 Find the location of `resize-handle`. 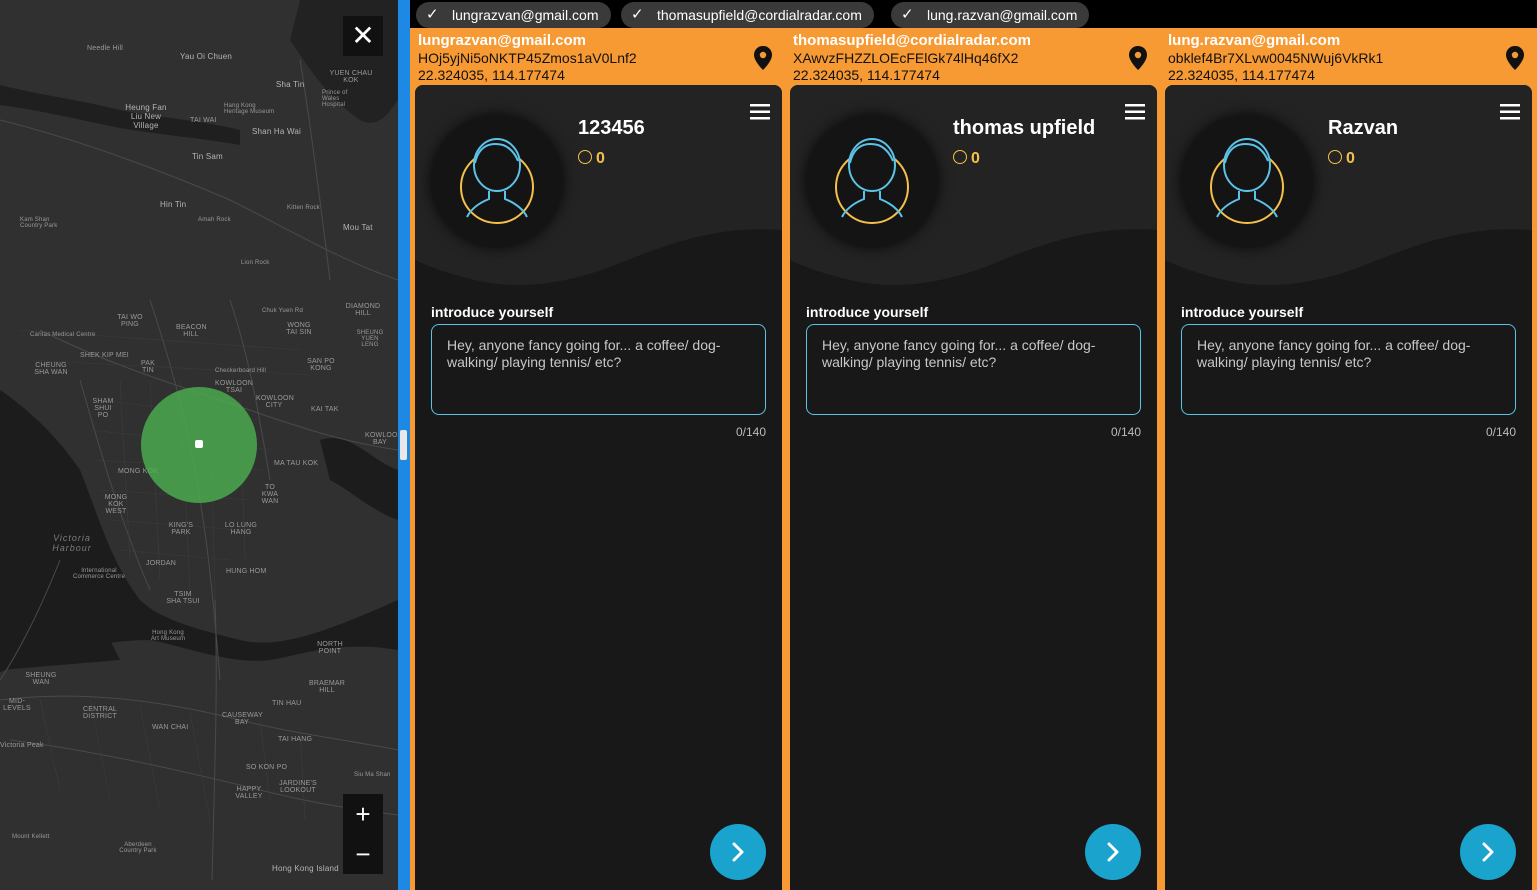

resize-handle is located at coordinates (403, 445).